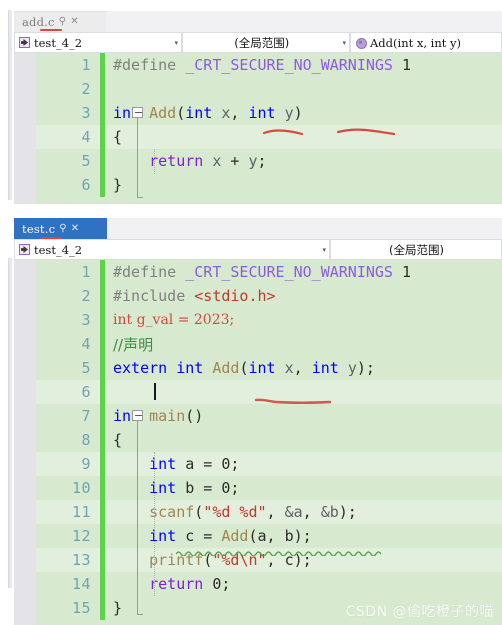 This screenshot has width=502, height=625. I want to click on line-number: 11, so click(81, 512).